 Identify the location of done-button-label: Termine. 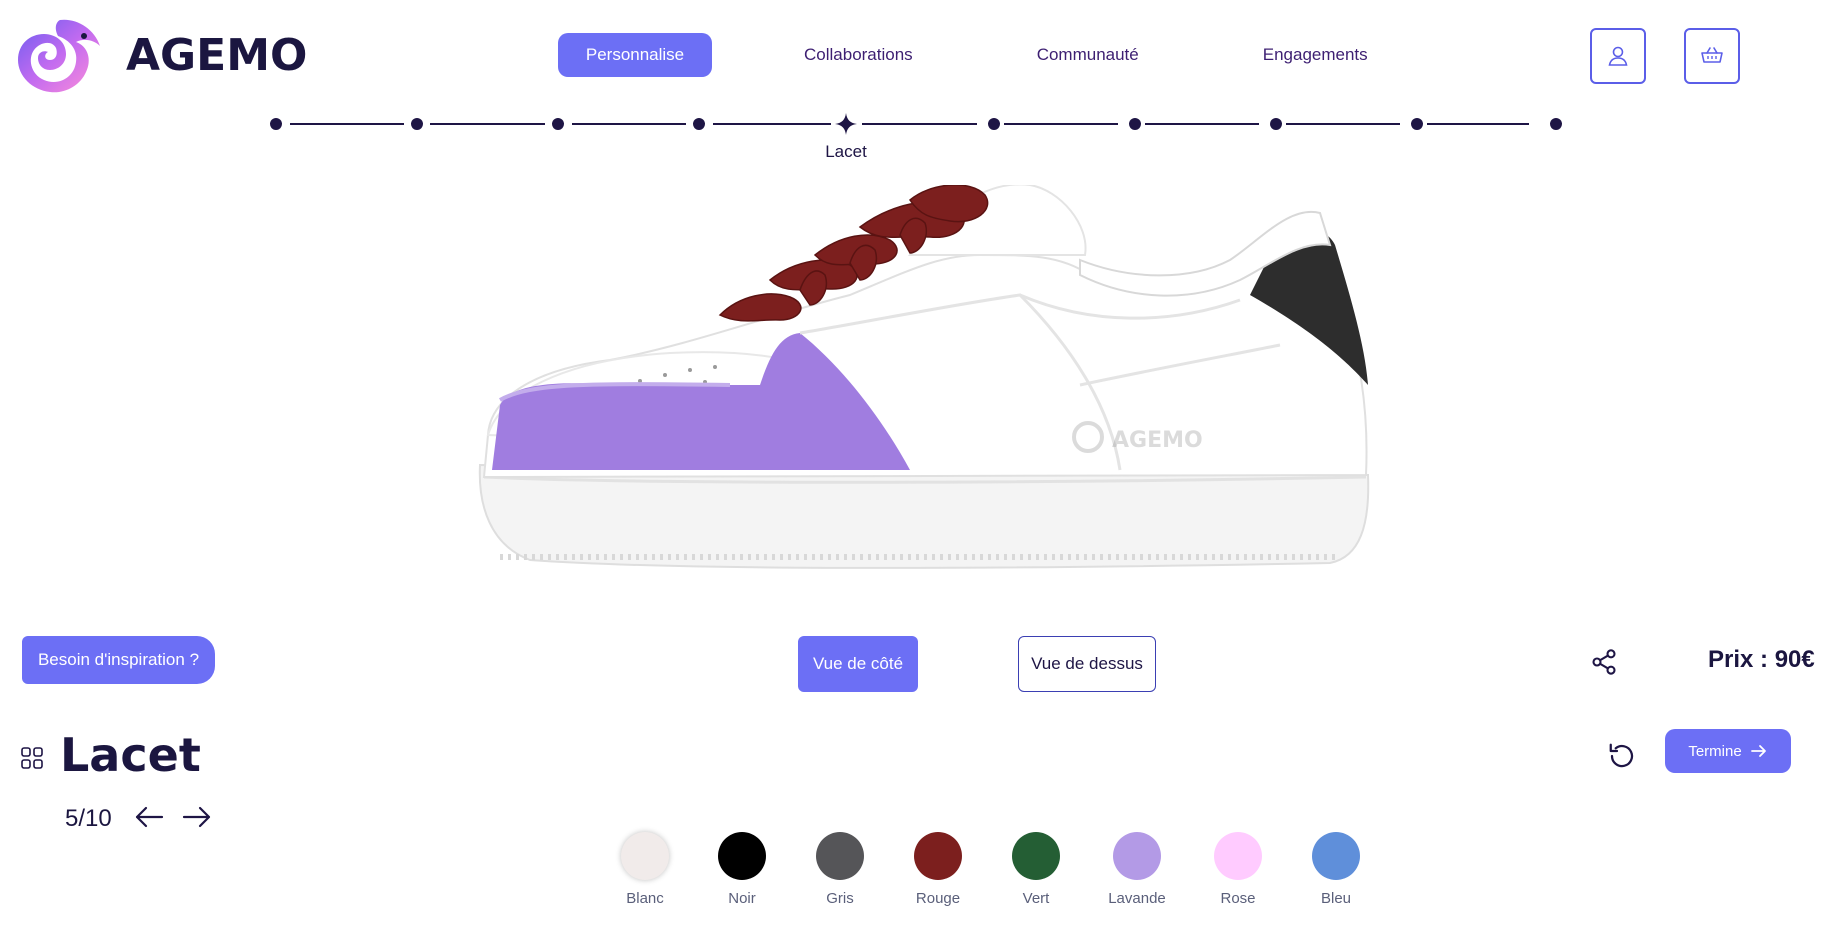
(1715, 751).